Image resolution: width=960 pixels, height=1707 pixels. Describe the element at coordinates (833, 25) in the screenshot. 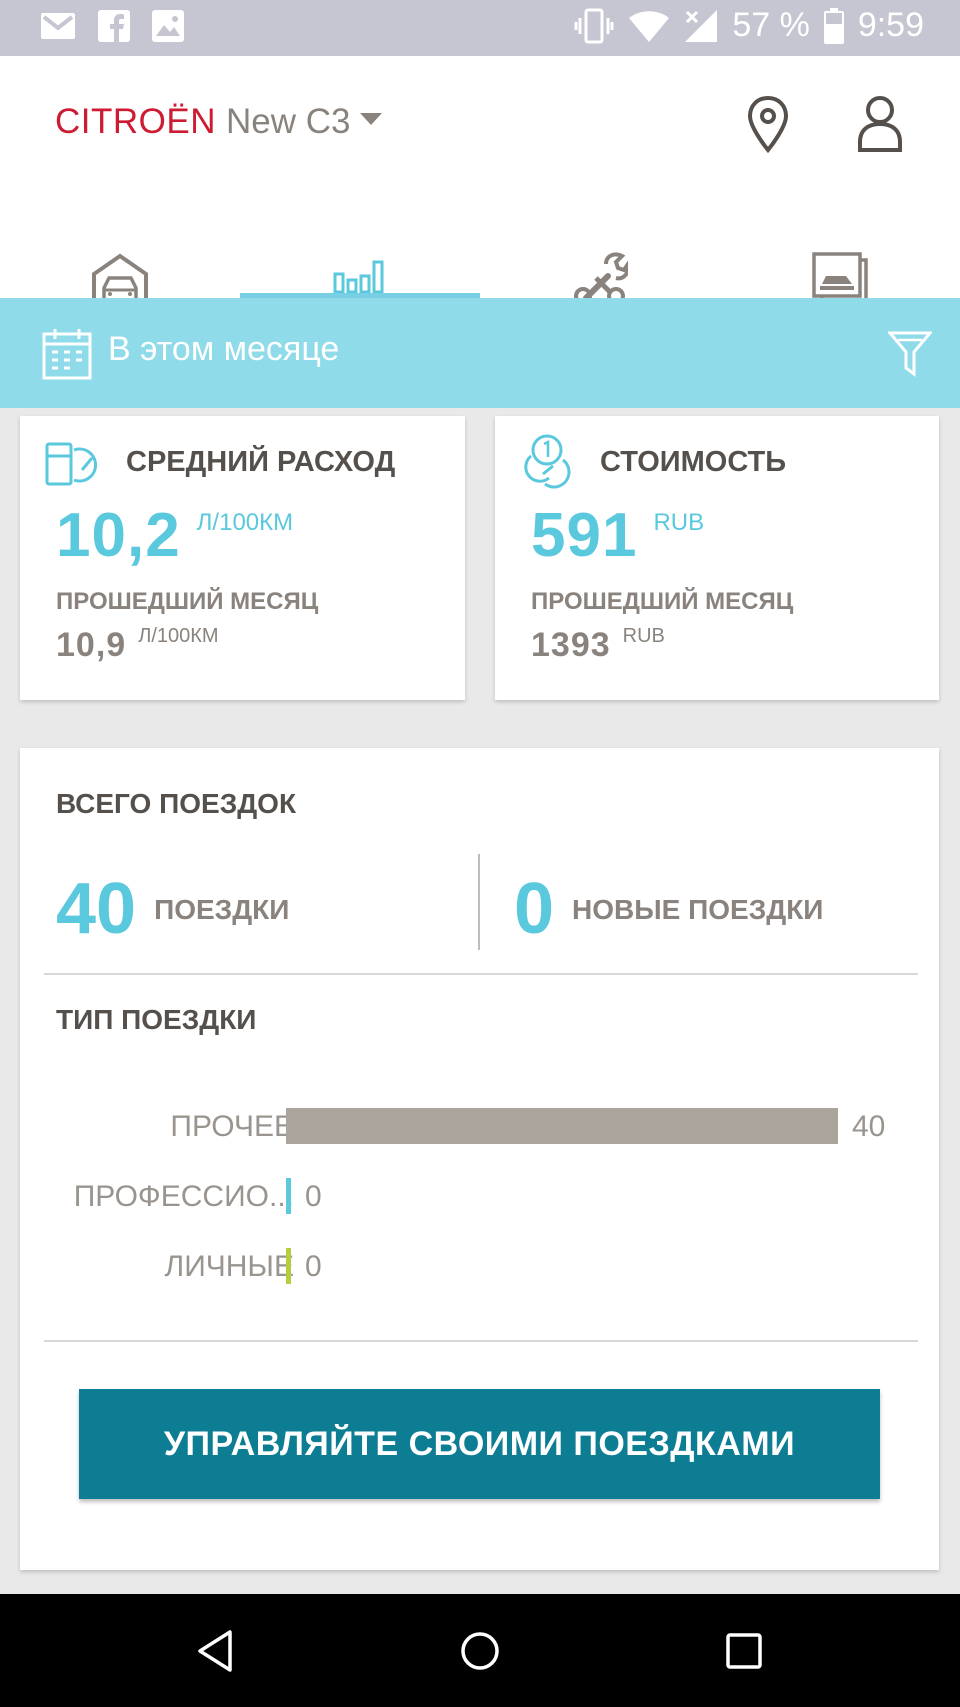

I see `battery-icon` at that location.